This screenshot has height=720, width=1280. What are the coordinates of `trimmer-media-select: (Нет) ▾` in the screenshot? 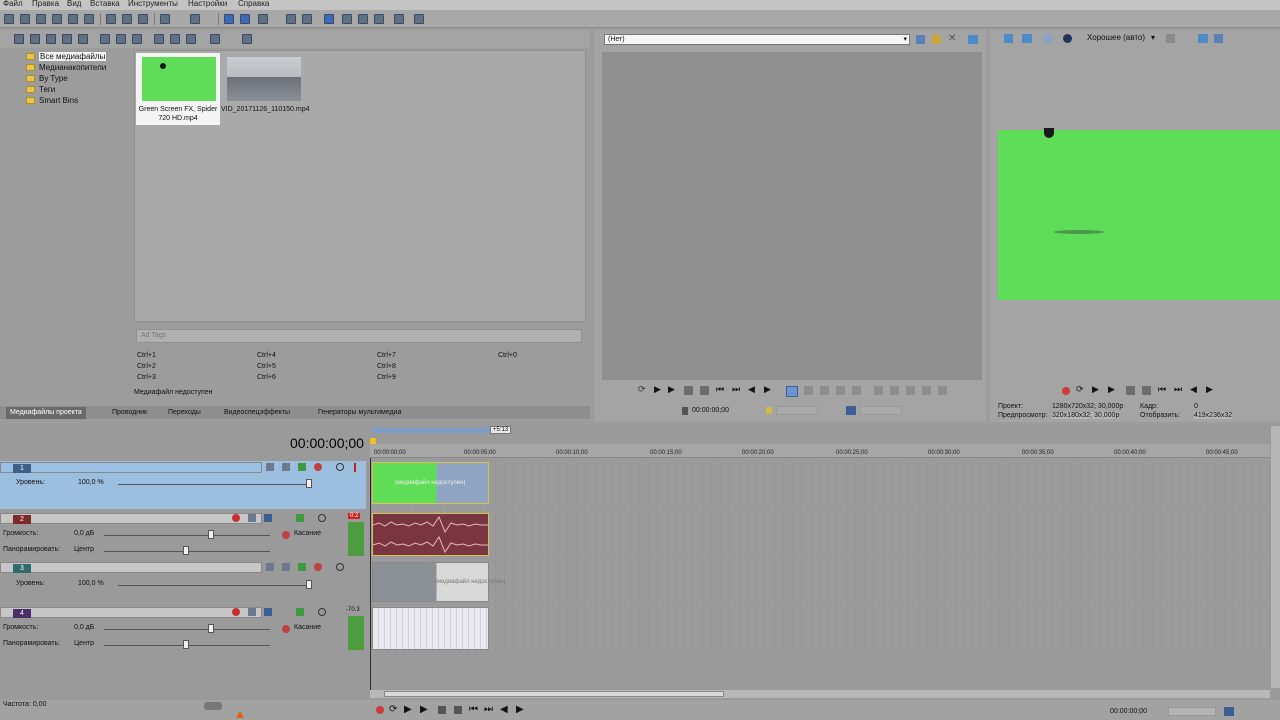 It's located at (757, 39).